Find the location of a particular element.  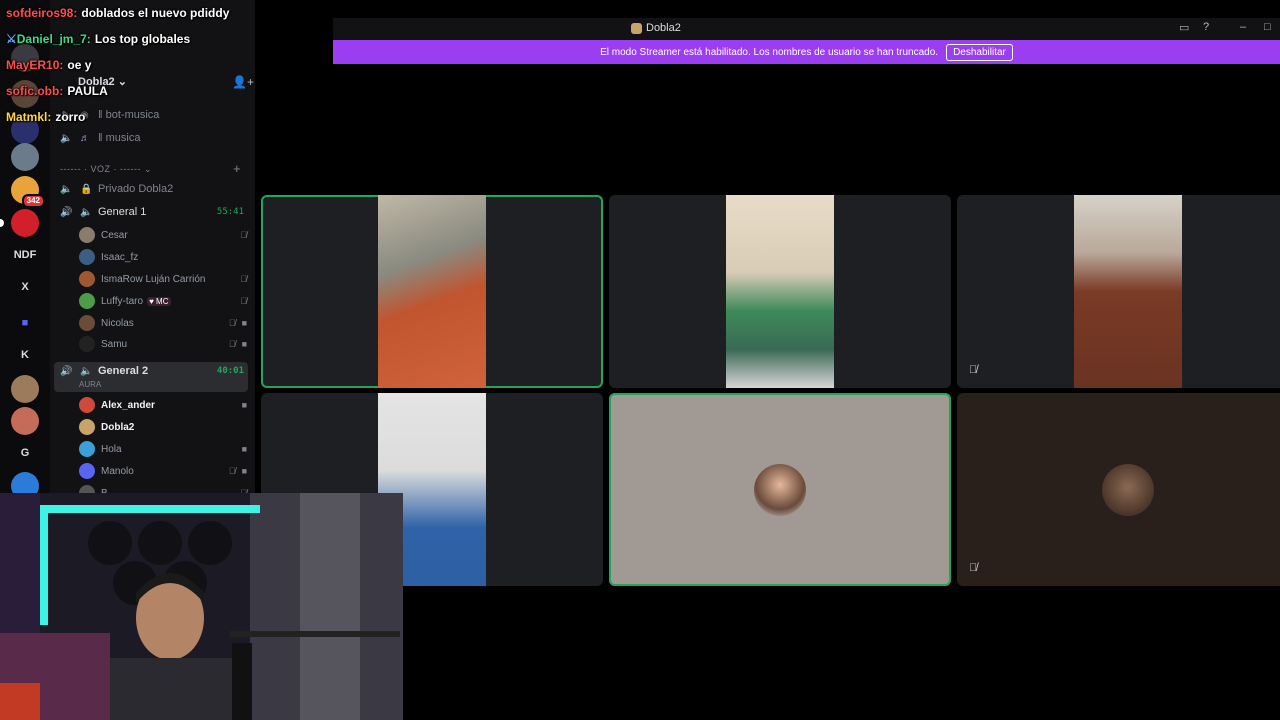

chat-username: Daniel_jm_7: is located at coordinates (53, 39).